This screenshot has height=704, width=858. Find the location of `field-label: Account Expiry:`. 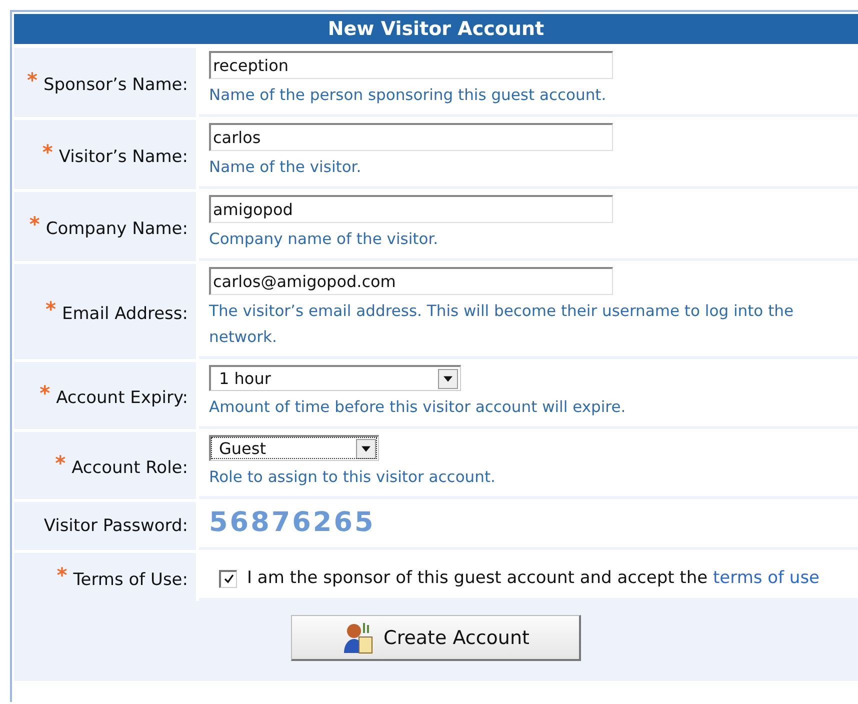

field-label: Account Expiry: is located at coordinates (122, 398).